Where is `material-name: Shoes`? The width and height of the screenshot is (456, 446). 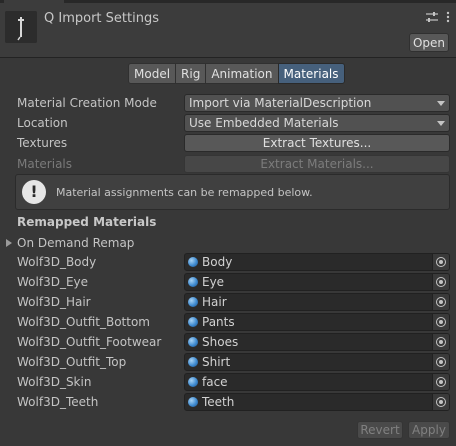
material-name: Shoes is located at coordinates (220, 342).